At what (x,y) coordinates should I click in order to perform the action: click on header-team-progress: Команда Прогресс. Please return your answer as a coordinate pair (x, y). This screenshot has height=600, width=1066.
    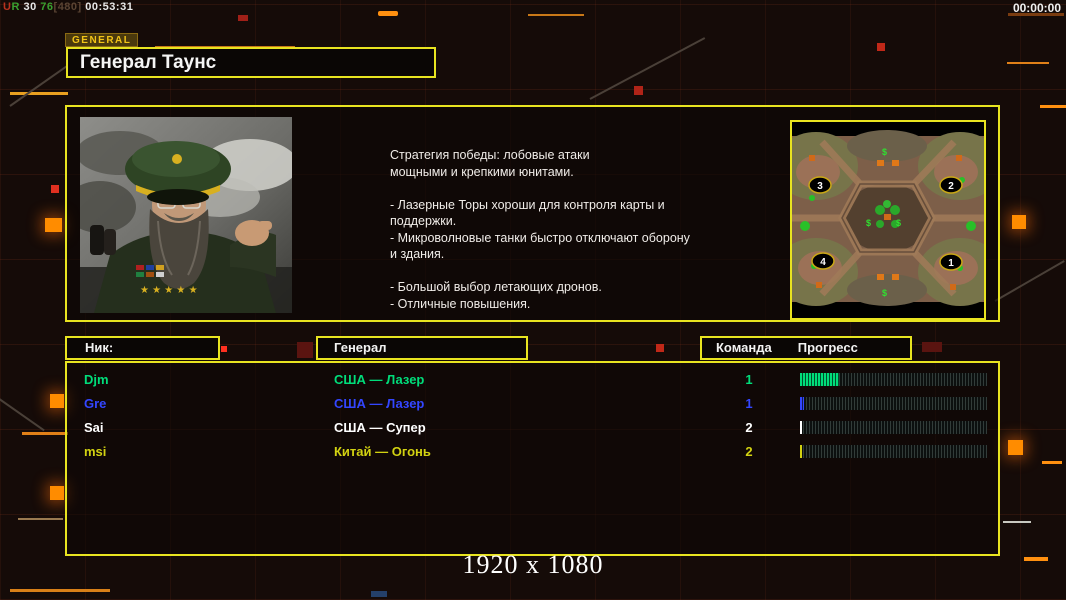
    Looking at the image, I should click on (806, 348).